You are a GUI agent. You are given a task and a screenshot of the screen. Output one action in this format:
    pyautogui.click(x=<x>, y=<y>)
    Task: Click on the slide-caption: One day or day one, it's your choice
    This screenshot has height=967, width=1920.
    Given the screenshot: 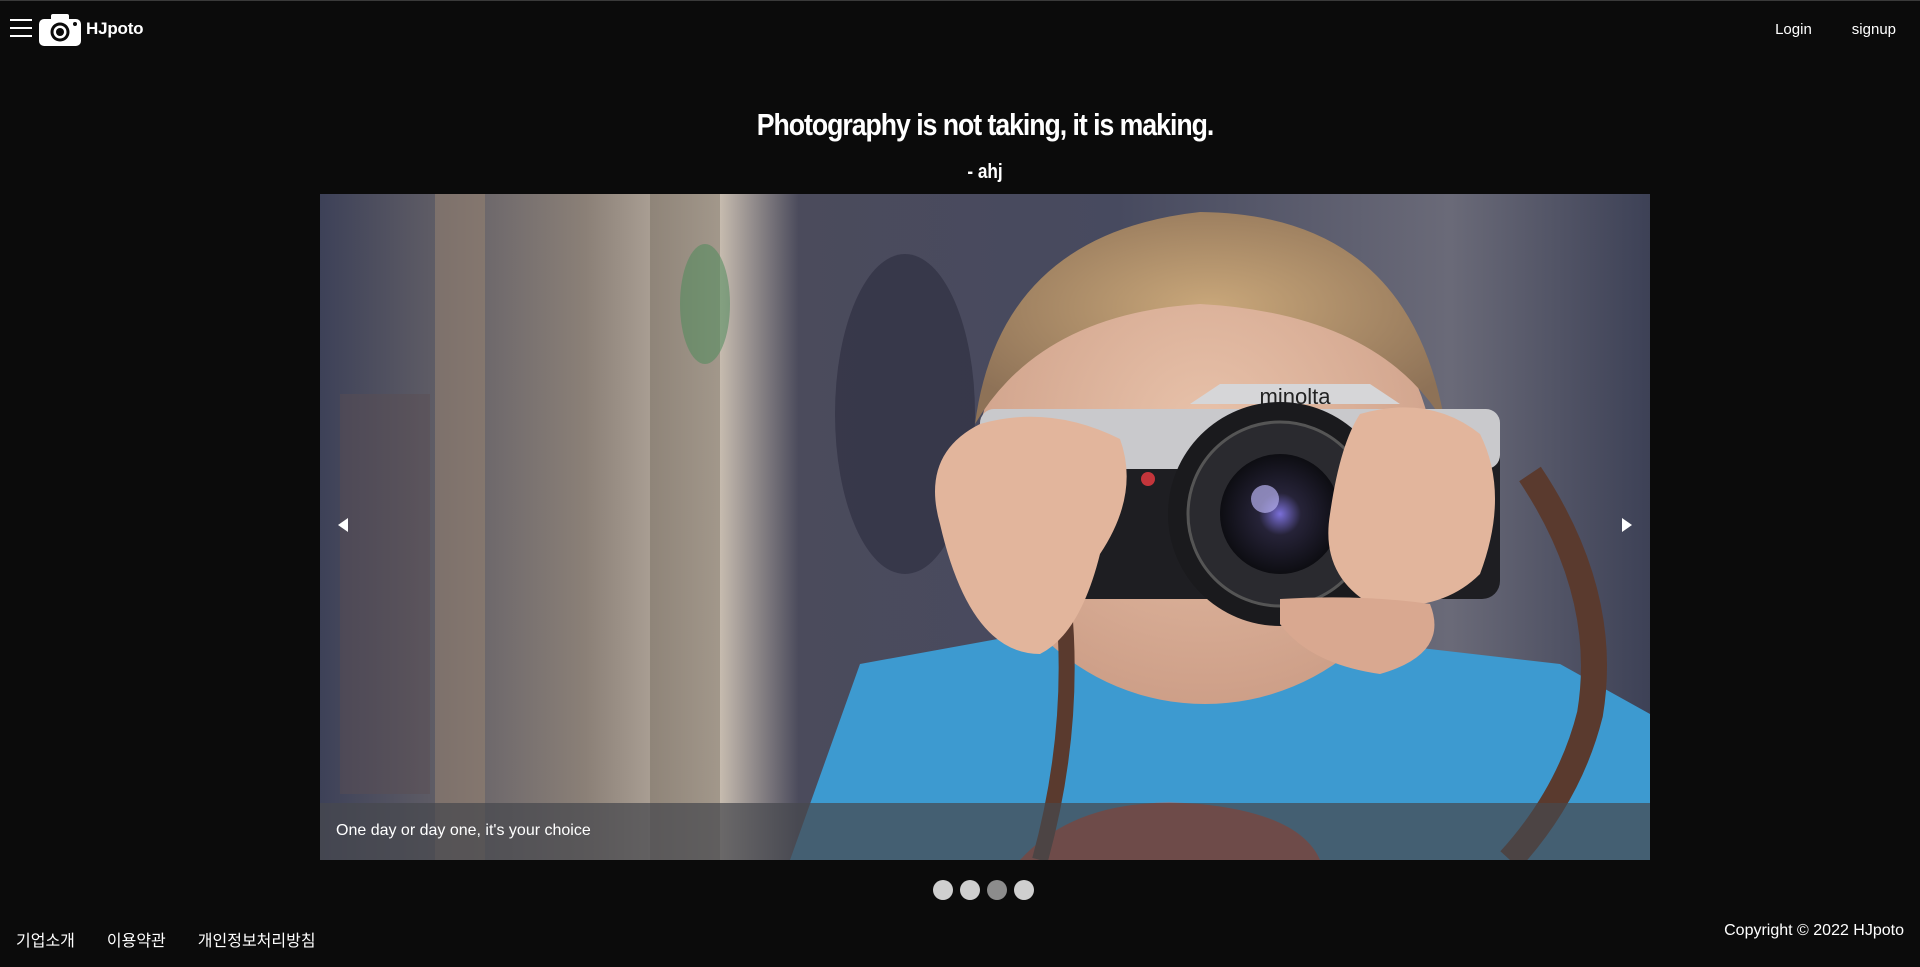 What is the action you would take?
    pyautogui.click(x=463, y=830)
    